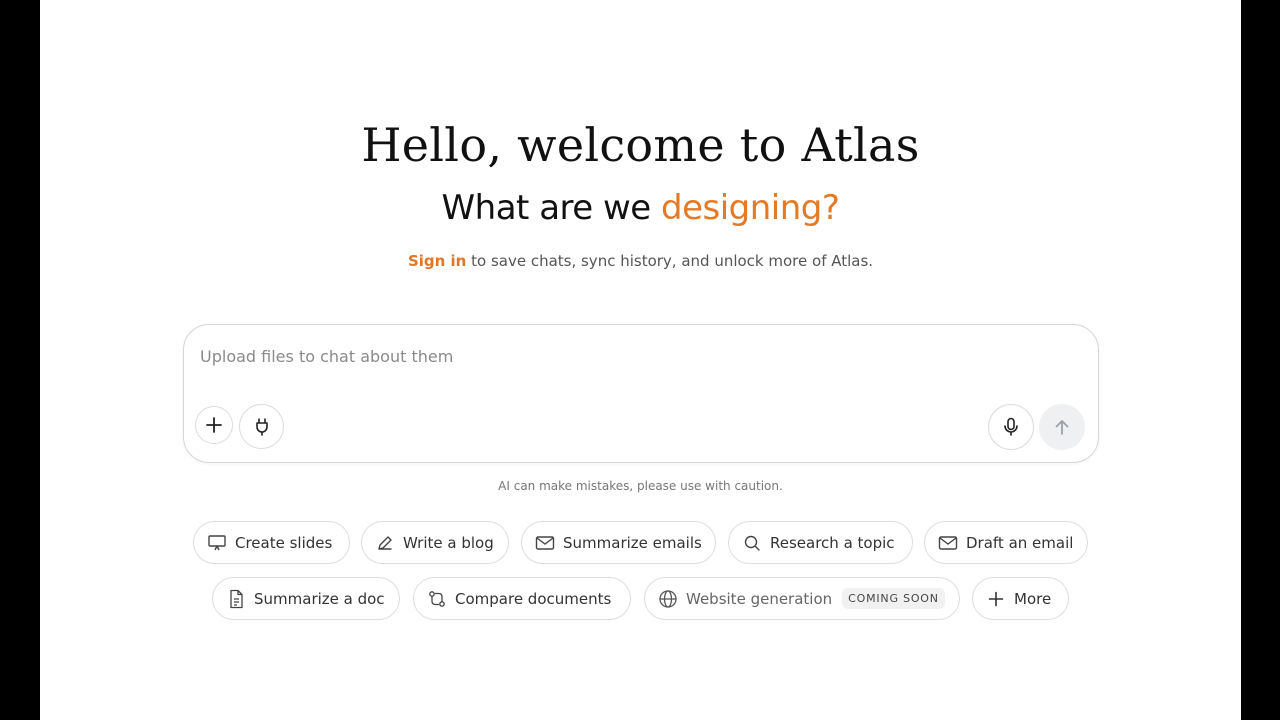 Image resolution: width=1280 pixels, height=720 pixels. I want to click on presentation-icon, so click(217, 543).